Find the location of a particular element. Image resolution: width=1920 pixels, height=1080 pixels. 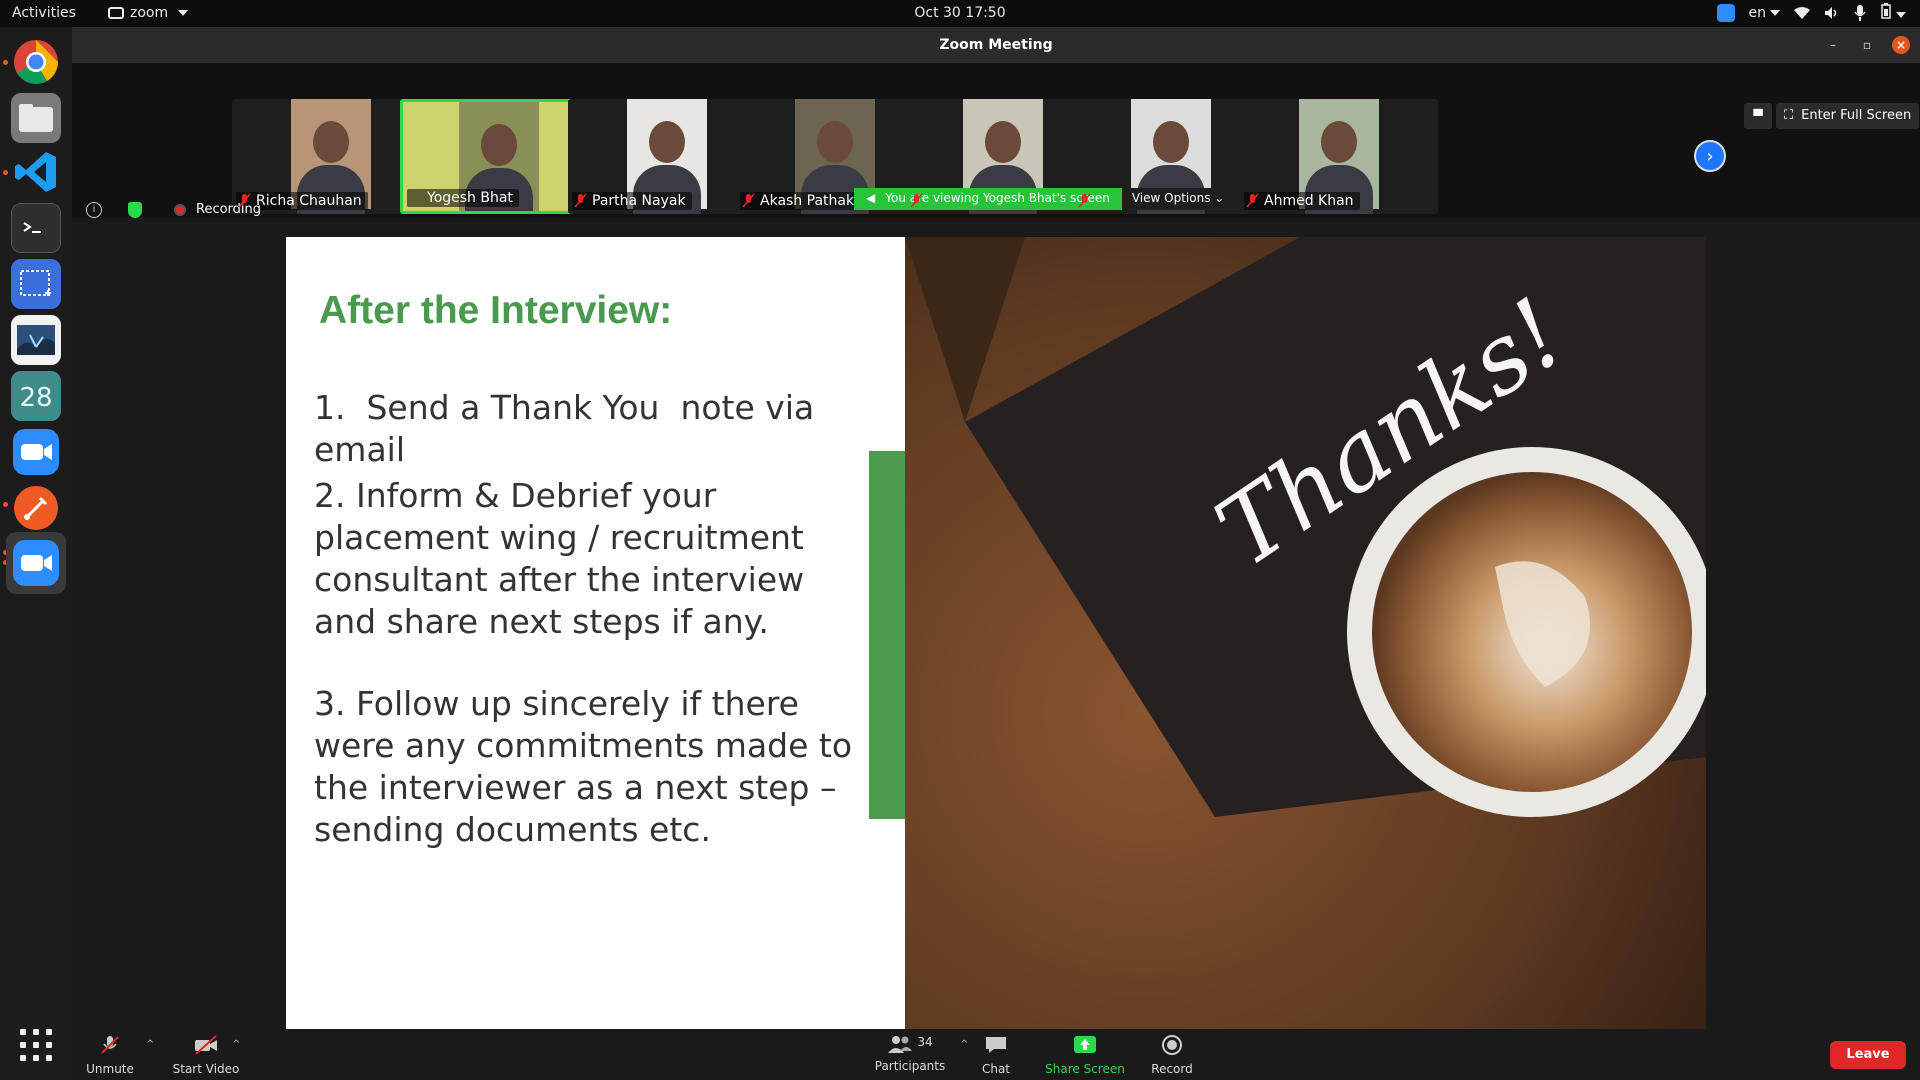

files-launcher is located at coordinates (36, 118).